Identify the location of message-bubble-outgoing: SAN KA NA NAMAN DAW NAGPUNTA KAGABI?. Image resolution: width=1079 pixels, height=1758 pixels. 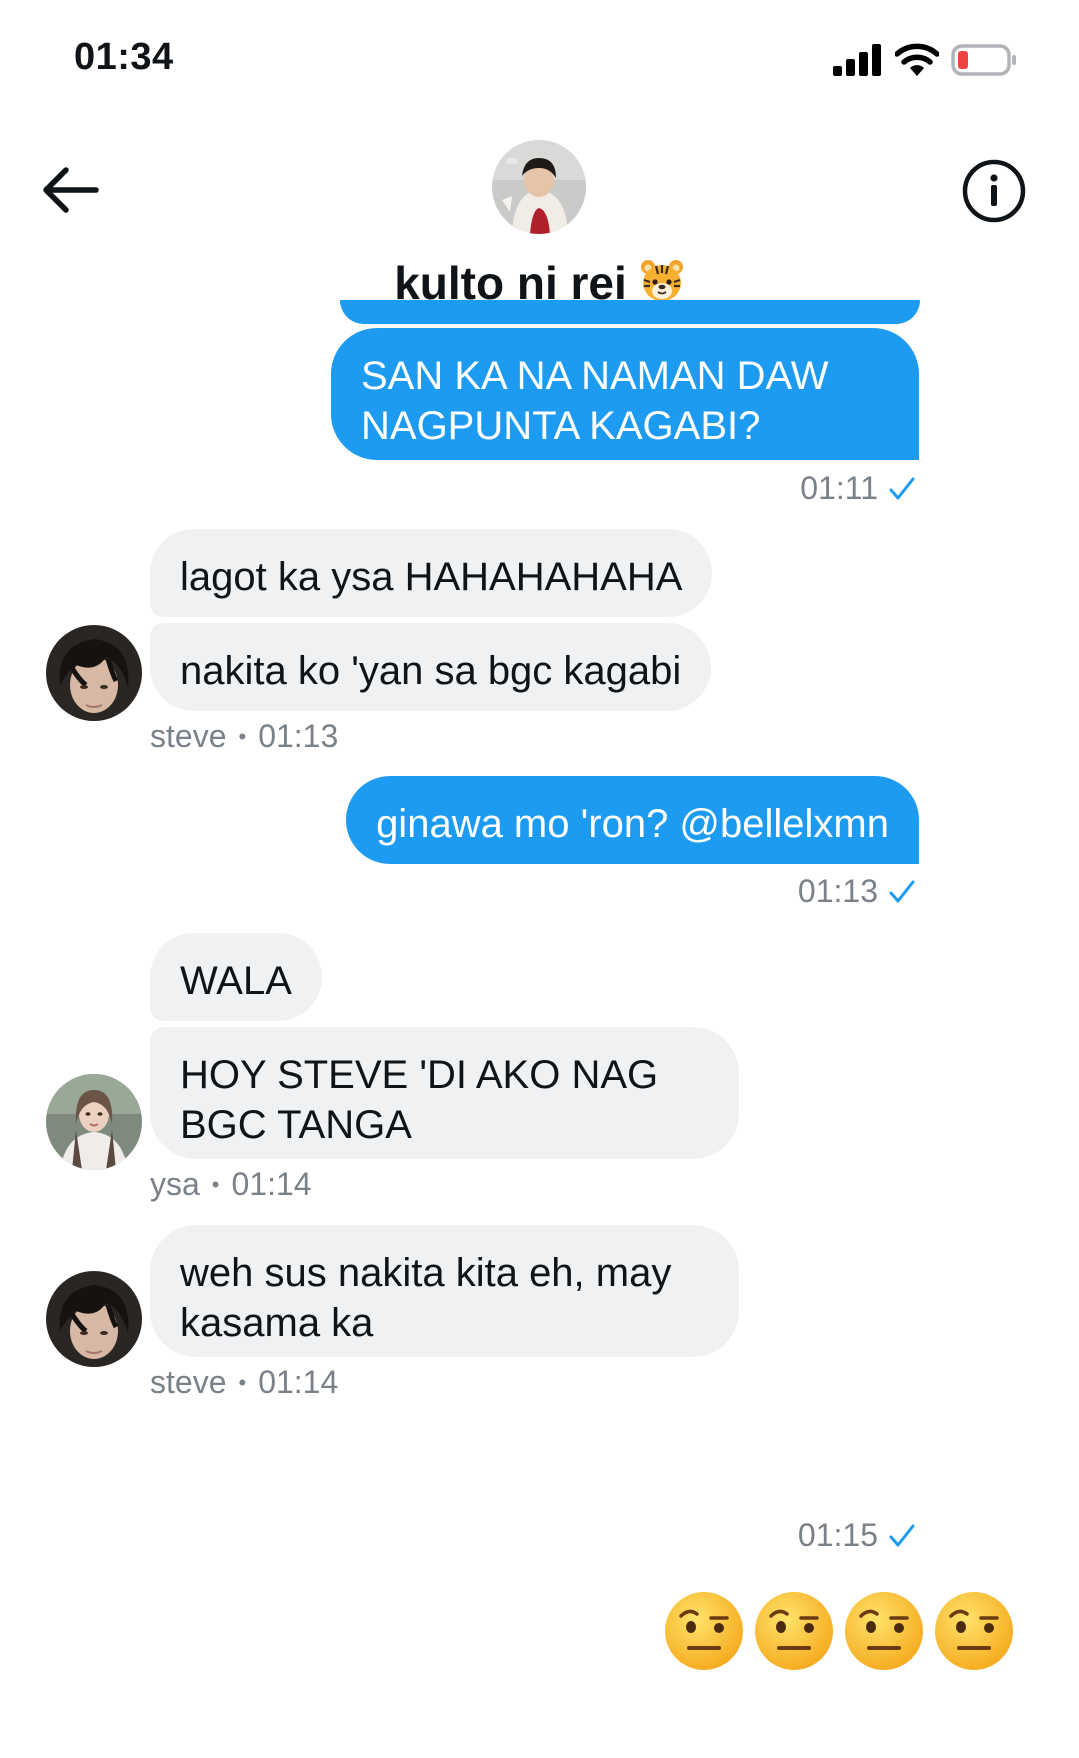
(625, 394).